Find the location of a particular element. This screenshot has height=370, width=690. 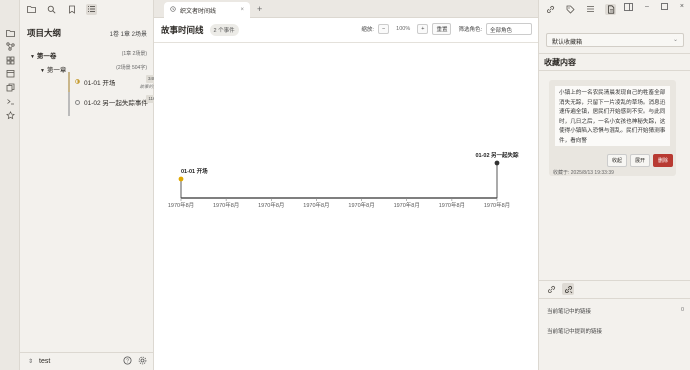

event-label: 01-02 另一起失踪 is located at coordinates (497, 155).